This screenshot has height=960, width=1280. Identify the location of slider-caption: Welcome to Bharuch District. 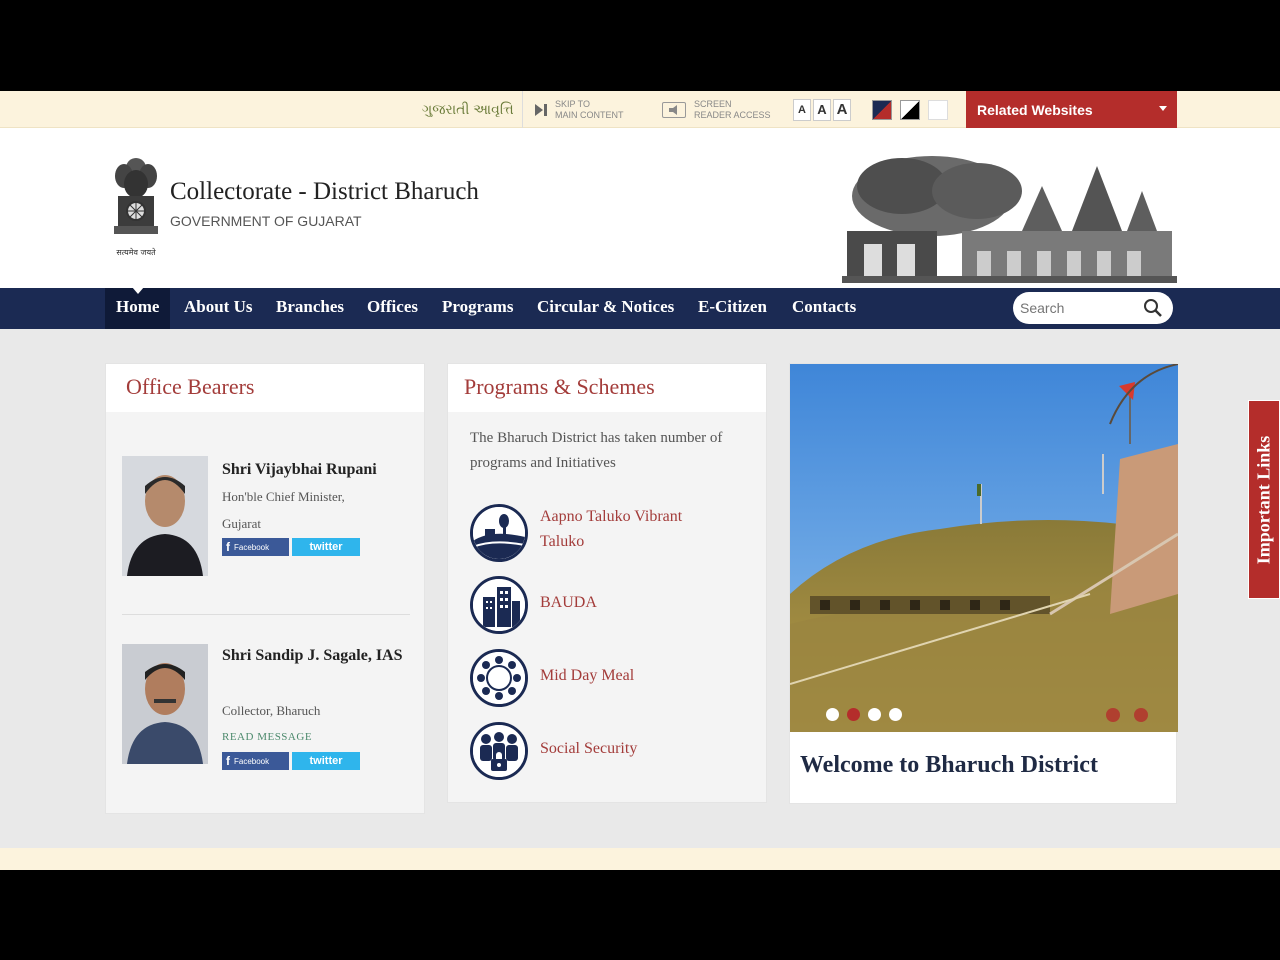
(949, 765).